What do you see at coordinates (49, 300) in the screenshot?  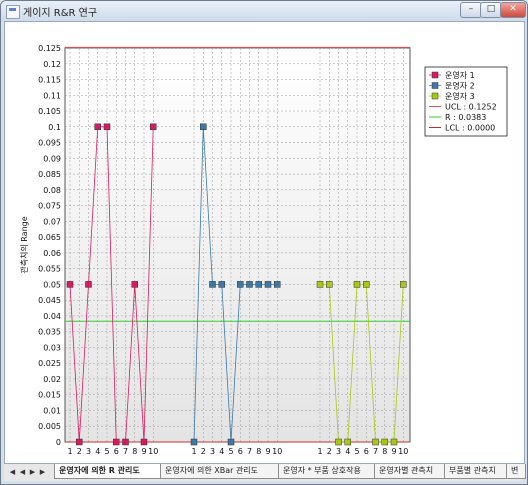 I see `y-tick-label: 0.045` at bounding box center [49, 300].